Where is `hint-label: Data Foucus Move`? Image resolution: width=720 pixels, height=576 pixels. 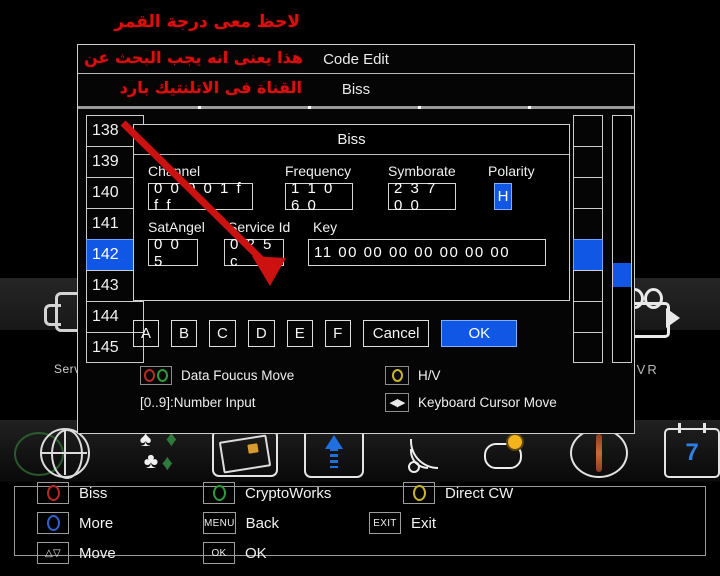 hint-label: Data Foucus Move is located at coordinates (238, 375).